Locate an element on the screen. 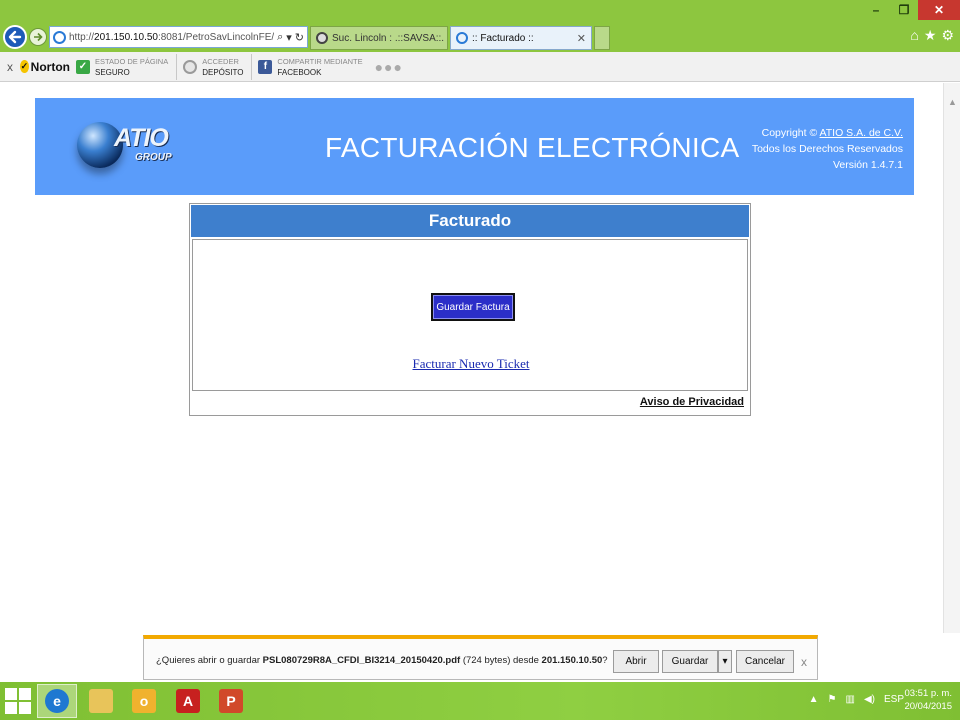 Image resolution: width=960 pixels, height=720 pixels. close-icon: x is located at coordinates (804, 662).